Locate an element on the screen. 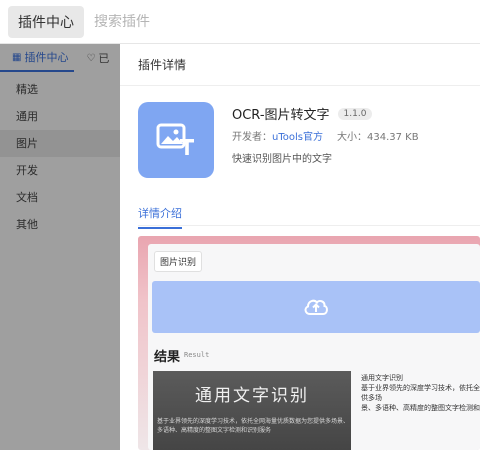 This screenshot has height=450, width=480. upload-cloud-icon is located at coordinates (316, 307).